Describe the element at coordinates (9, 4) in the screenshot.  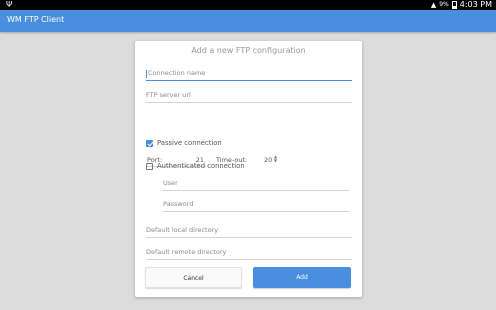
I see `usb-icon: Ψ` at that location.